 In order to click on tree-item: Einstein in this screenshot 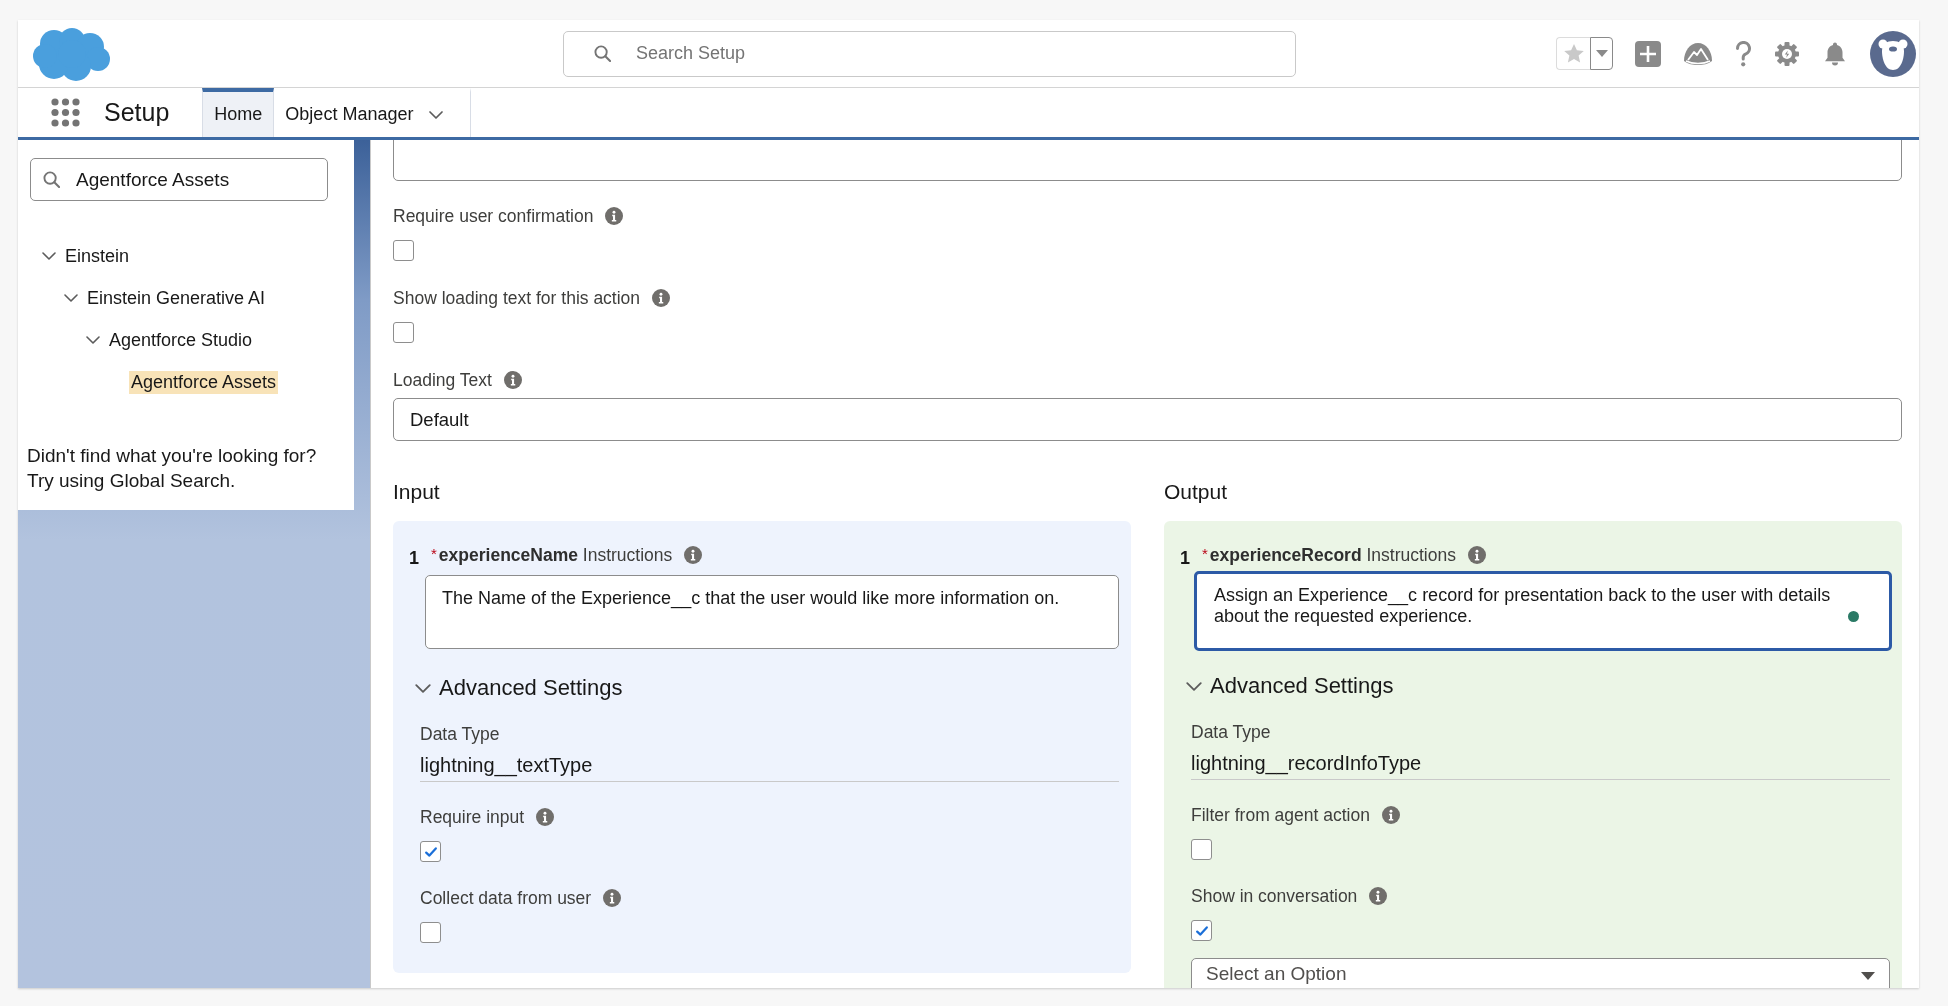, I will do `click(97, 256)`.